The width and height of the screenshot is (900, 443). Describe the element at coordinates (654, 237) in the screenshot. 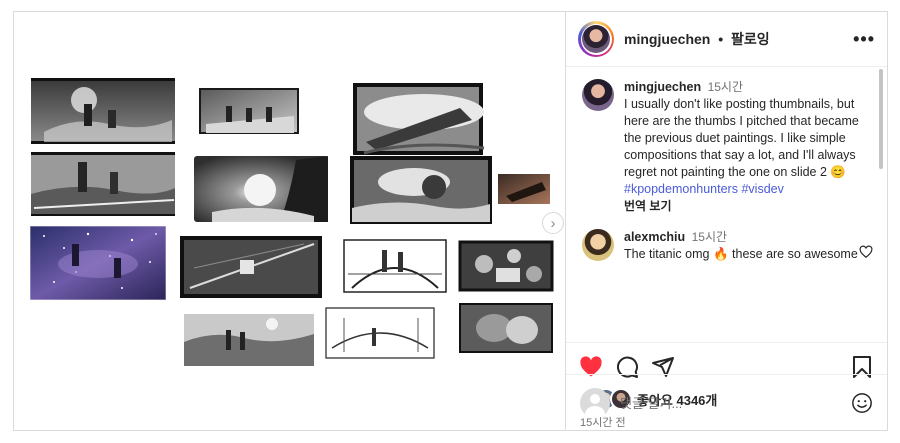

I see `comment-username: alexmchiu` at that location.